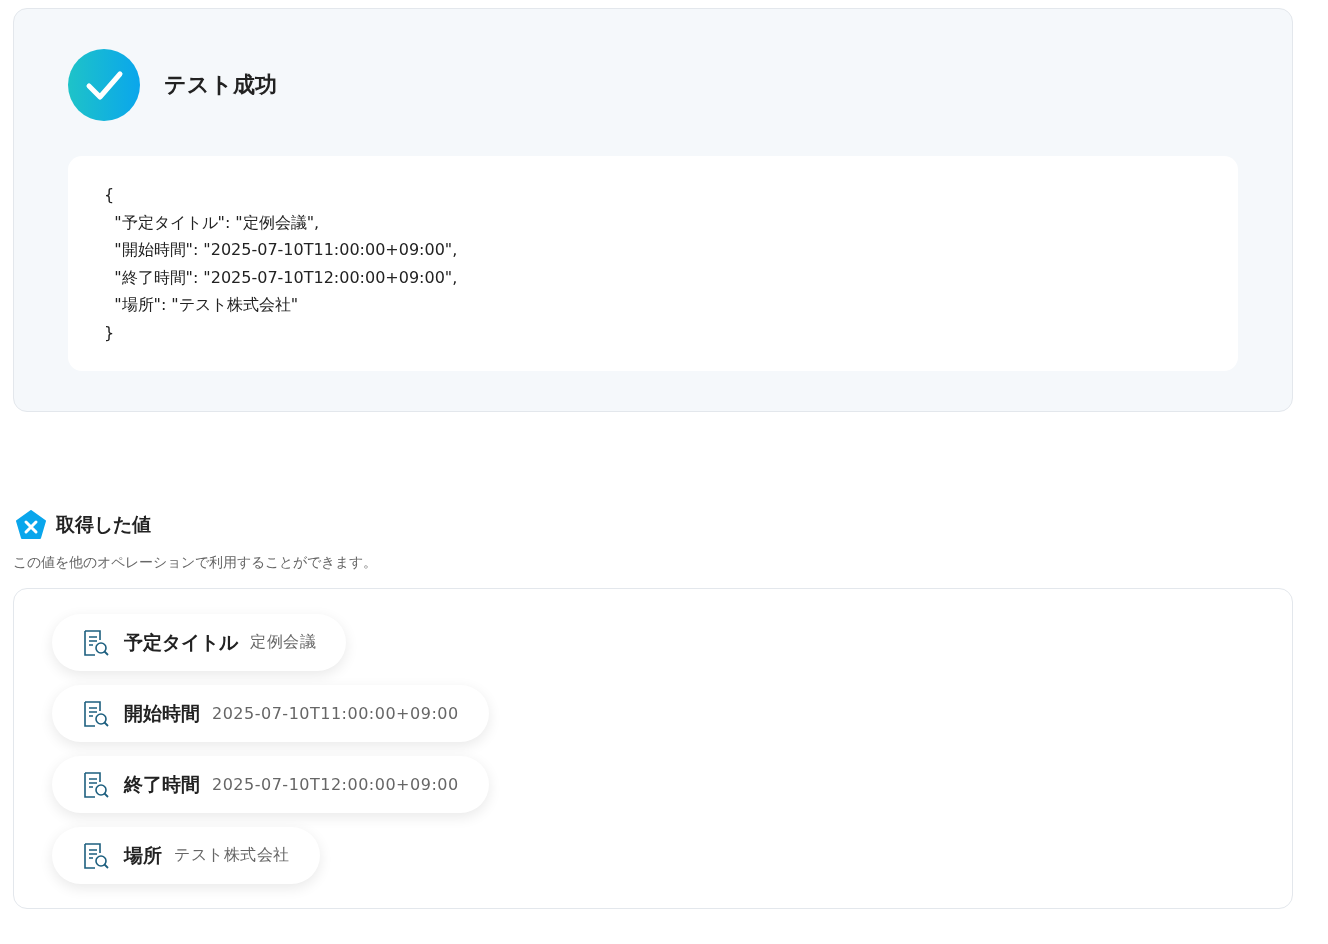 The height and width of the screenshot is (944, 1328). What do you see at coordinates (286, 250) in the screenshot?
I see `code-line: "開始時間": "2025-07-10T11:00:00+09:00",` at bounding box center [286, 250].